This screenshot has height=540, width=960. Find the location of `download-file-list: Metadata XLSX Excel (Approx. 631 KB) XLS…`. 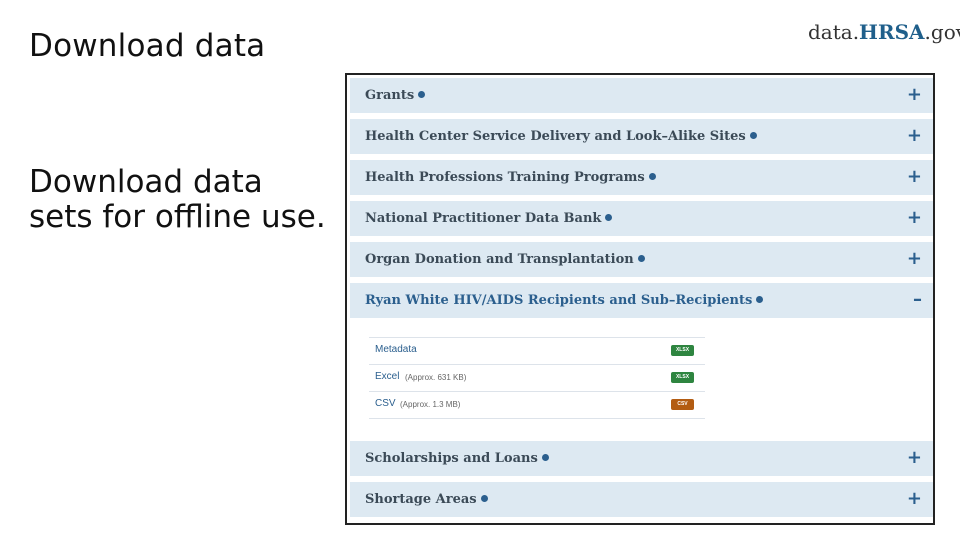

download-file-list: Metadata XLSX Excel (Approx. 631 KB) XLS… is located at coordinates (537, 378).